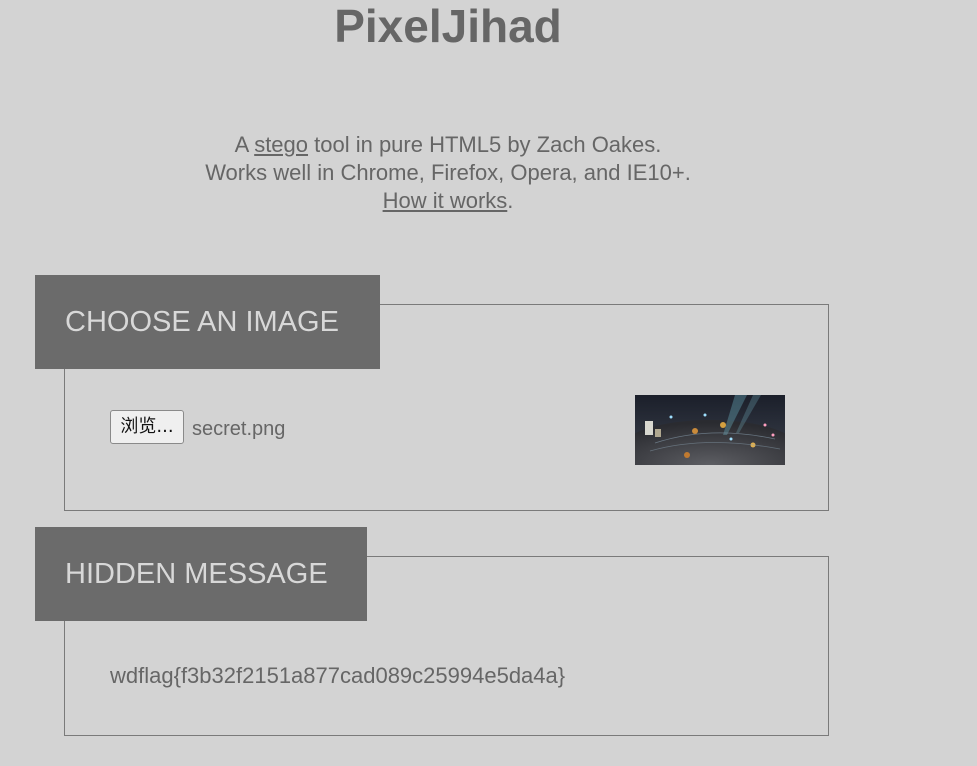 The image size is (977, 766). I want to click on image-preview-thumbnail, so click(710, 430).